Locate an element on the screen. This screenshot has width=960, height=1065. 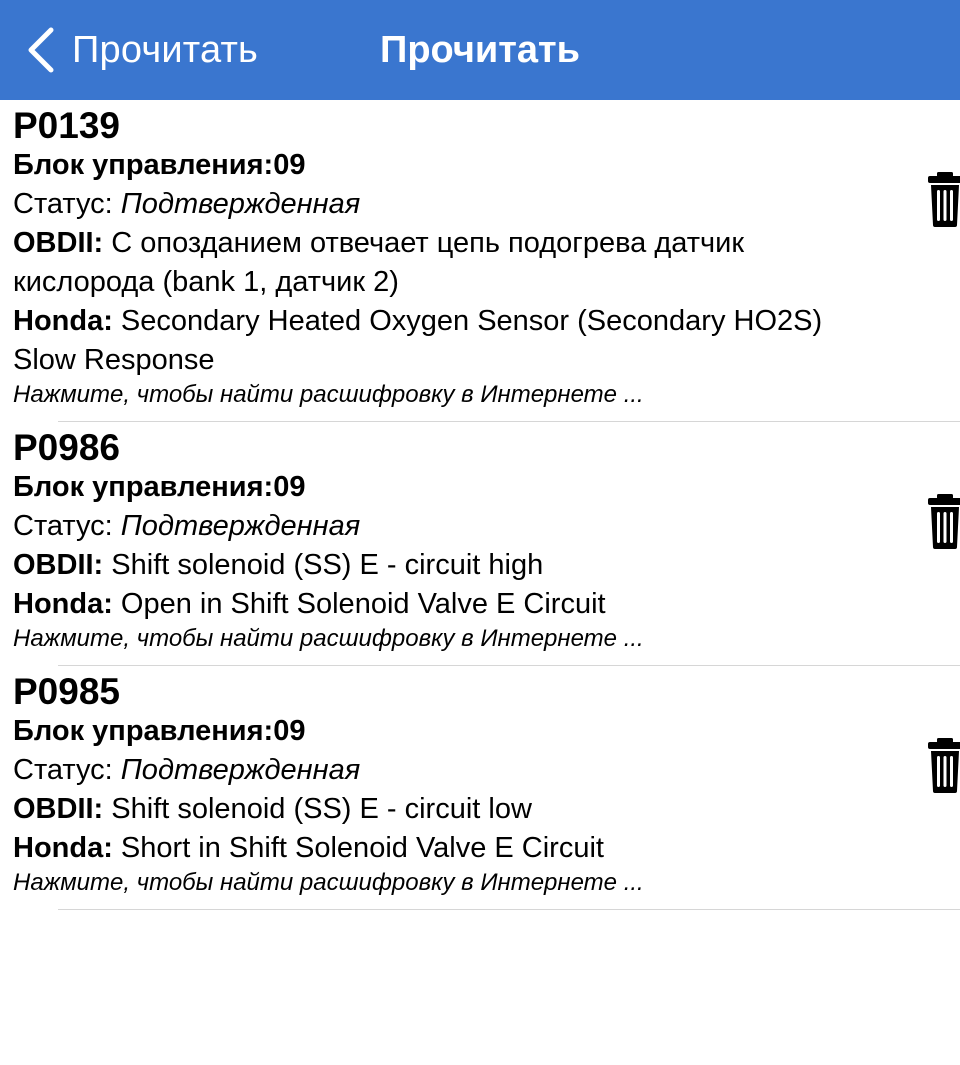
manufacturer-text: Open in Shift Solenoid Valve E Circuit is located at coordinates (359, 604).